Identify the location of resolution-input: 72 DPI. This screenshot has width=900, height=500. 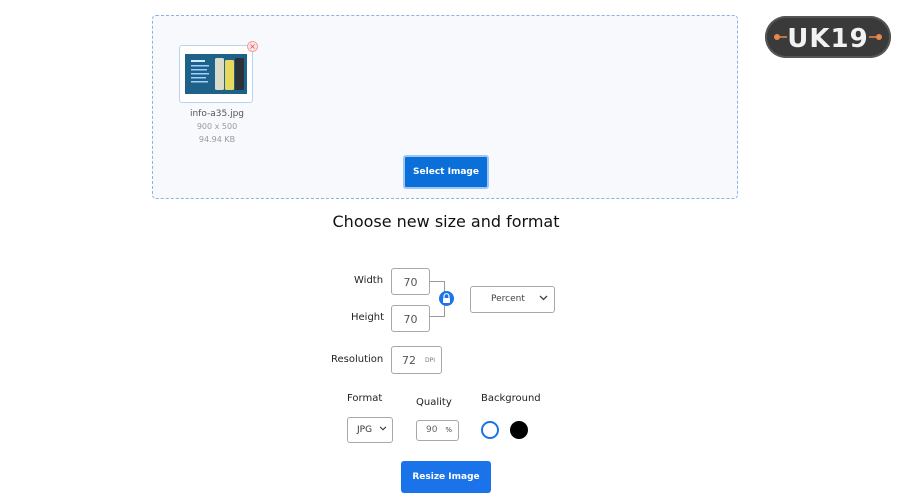
(416, 360).